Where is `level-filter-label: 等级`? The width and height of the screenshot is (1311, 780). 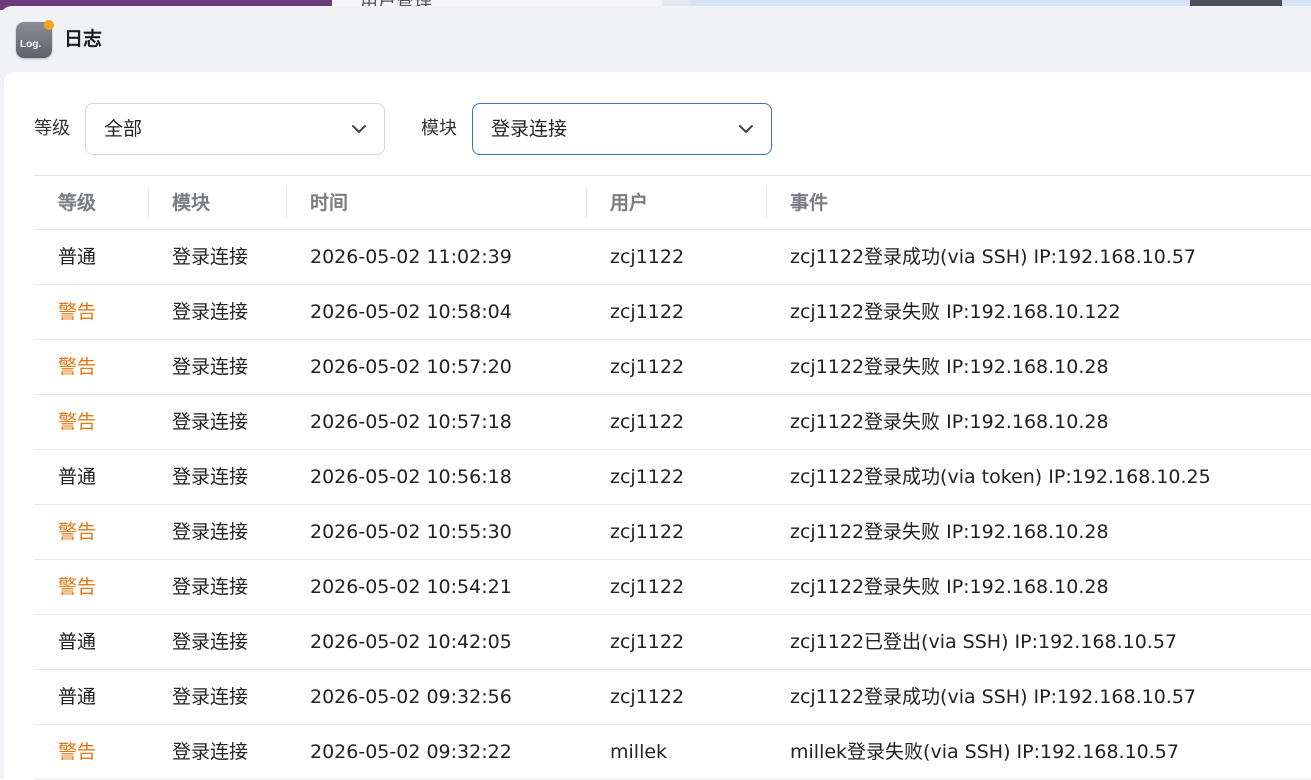
level-filter-label: 等级 is located at coordinates (52, 128).